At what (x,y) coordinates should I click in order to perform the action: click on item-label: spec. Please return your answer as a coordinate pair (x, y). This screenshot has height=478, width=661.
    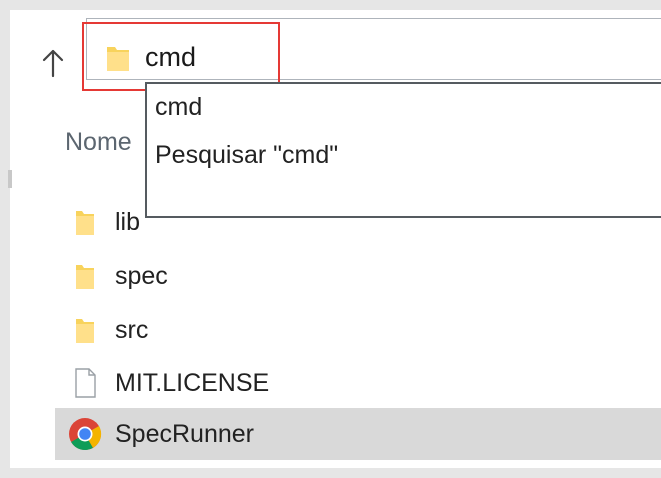
    Looking at the image, I should click on (141, 276).